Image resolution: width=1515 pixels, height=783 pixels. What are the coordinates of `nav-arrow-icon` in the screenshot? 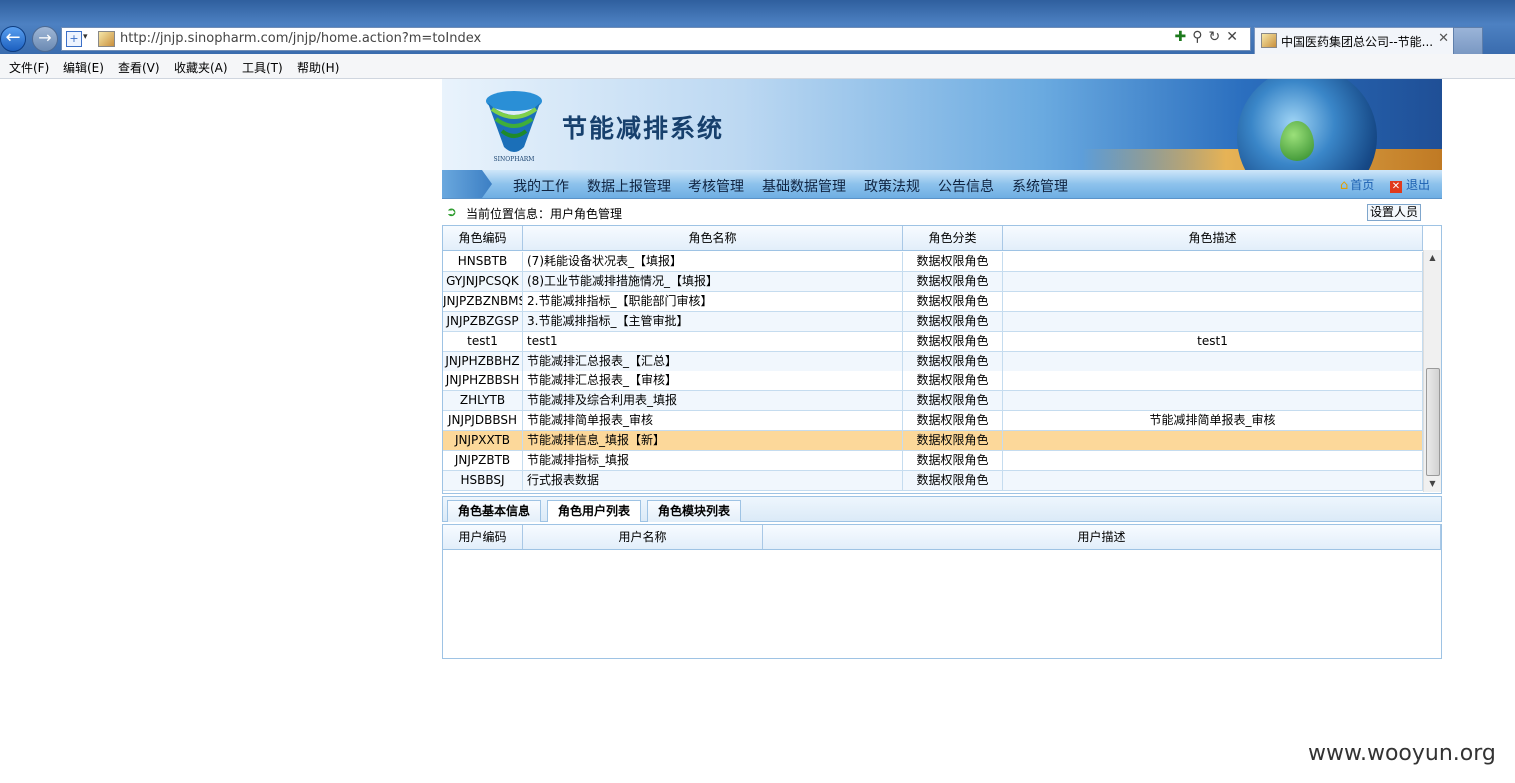 It's located at (467, 184).